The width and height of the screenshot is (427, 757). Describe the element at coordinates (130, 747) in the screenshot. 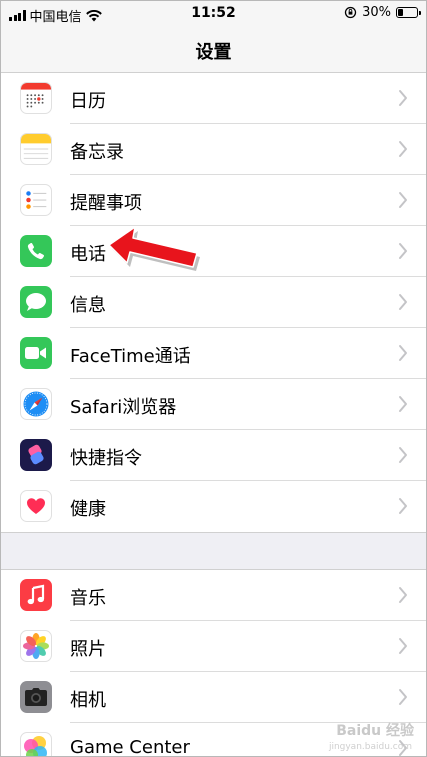

I see `settings-row-label: Game Center` at that location.